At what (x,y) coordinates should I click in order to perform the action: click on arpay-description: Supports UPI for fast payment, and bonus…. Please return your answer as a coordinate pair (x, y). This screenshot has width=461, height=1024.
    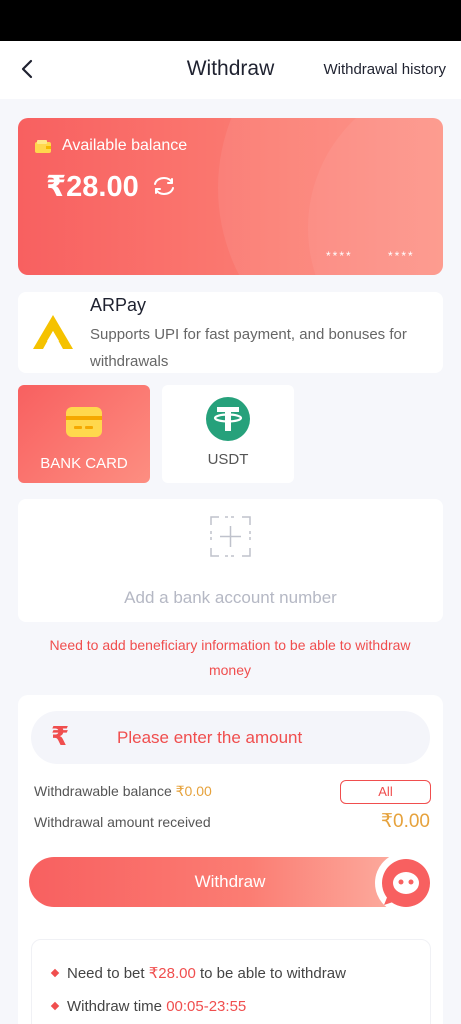
    Looking at the image, I should click on (248, 348).